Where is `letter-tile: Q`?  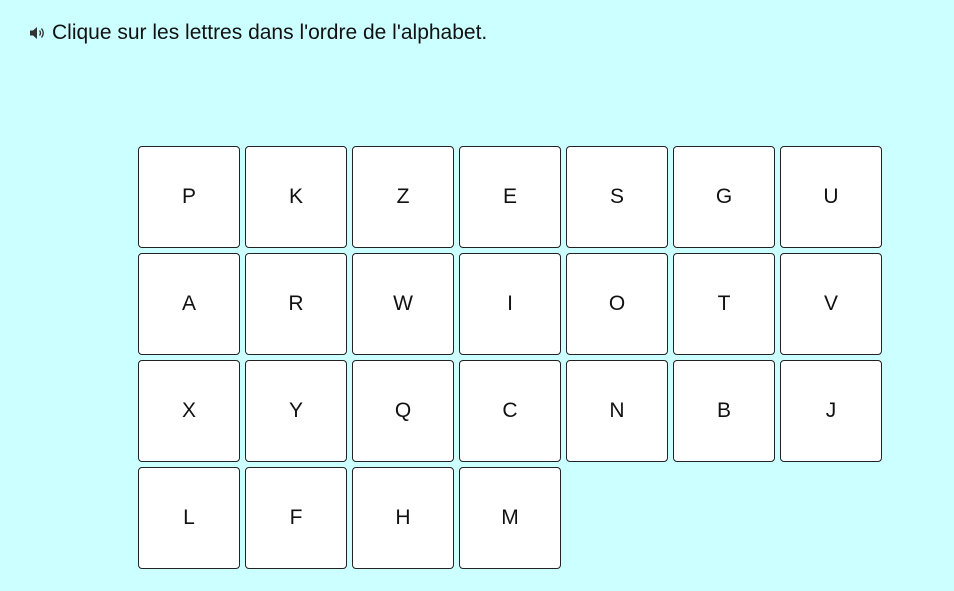
letter-tile: Q is located at coordinates (403, 411).